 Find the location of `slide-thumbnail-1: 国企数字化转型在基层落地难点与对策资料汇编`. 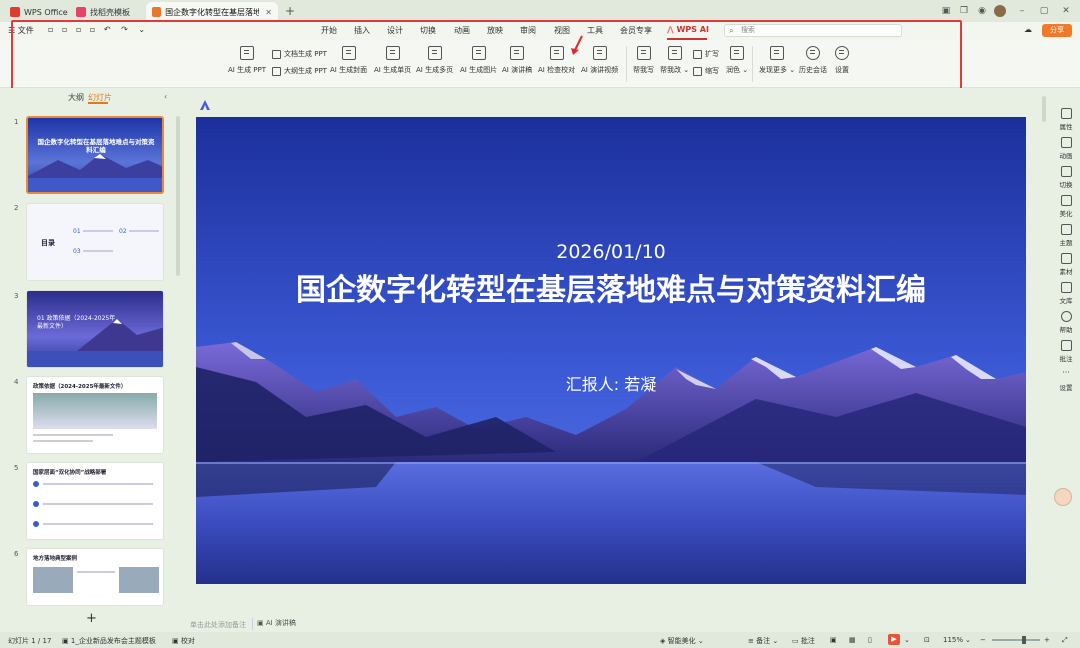

slide-thumbnail-1: 国企数字化转型在基层落地难点与对策资料汇编 is located at coordinates (95, 155).